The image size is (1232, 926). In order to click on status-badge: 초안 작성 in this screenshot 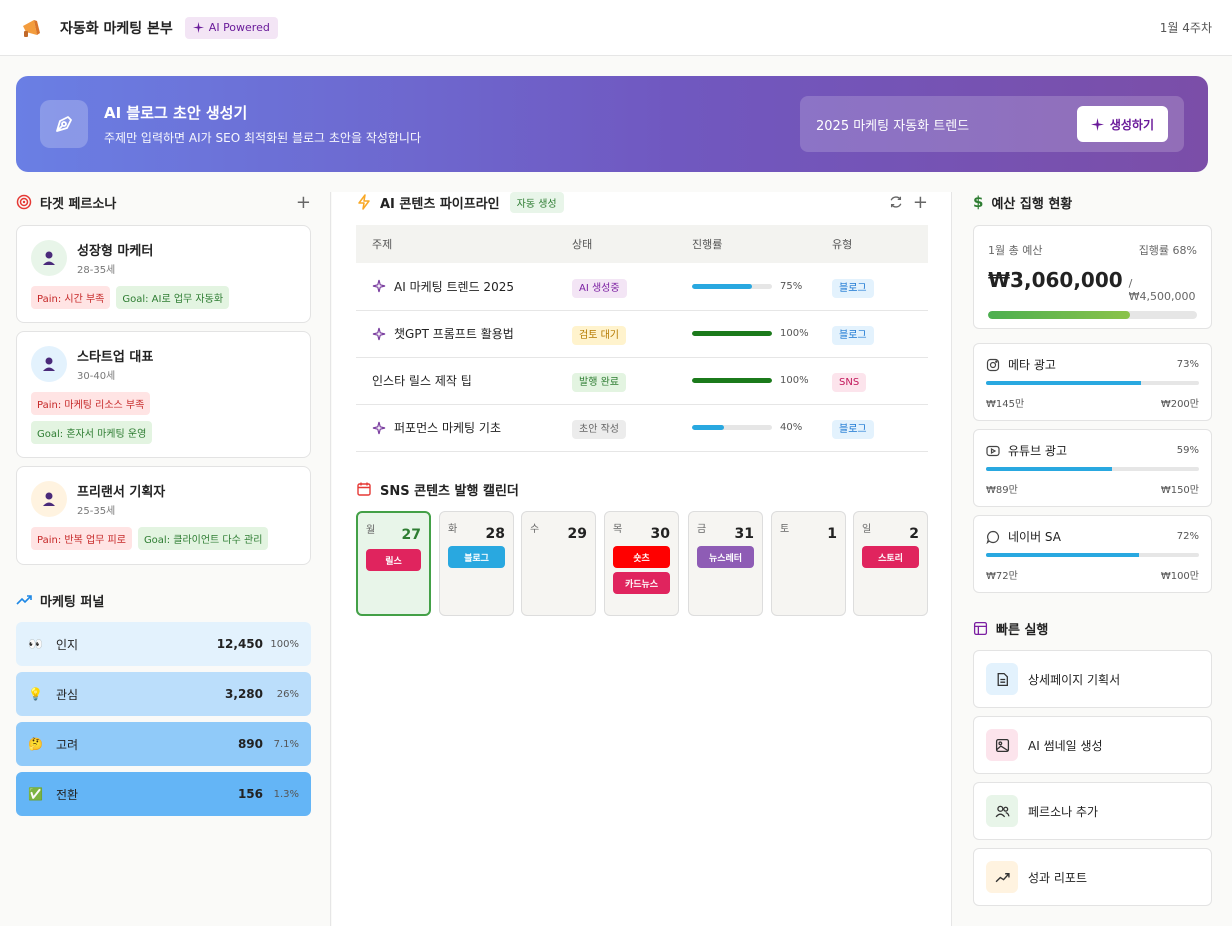, I will do `click(599, 429)`.